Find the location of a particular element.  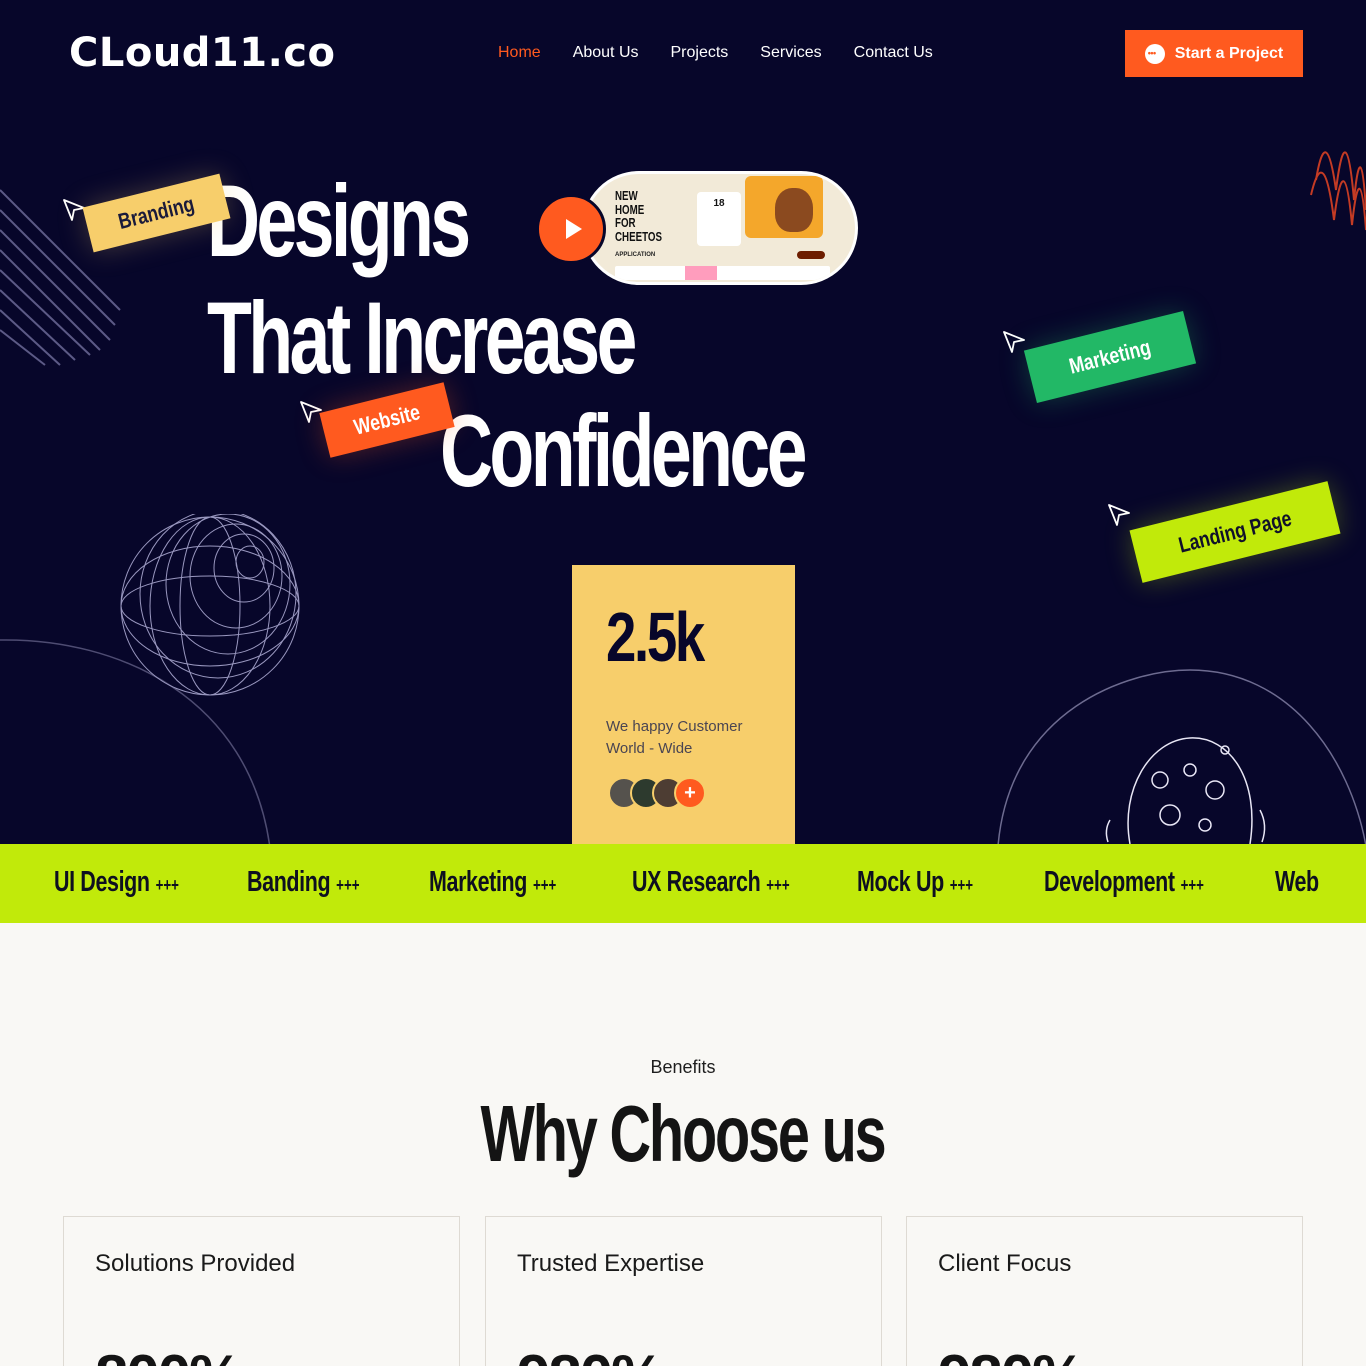

start-project-label: Start a Project is located at coordinates (1229, 53).